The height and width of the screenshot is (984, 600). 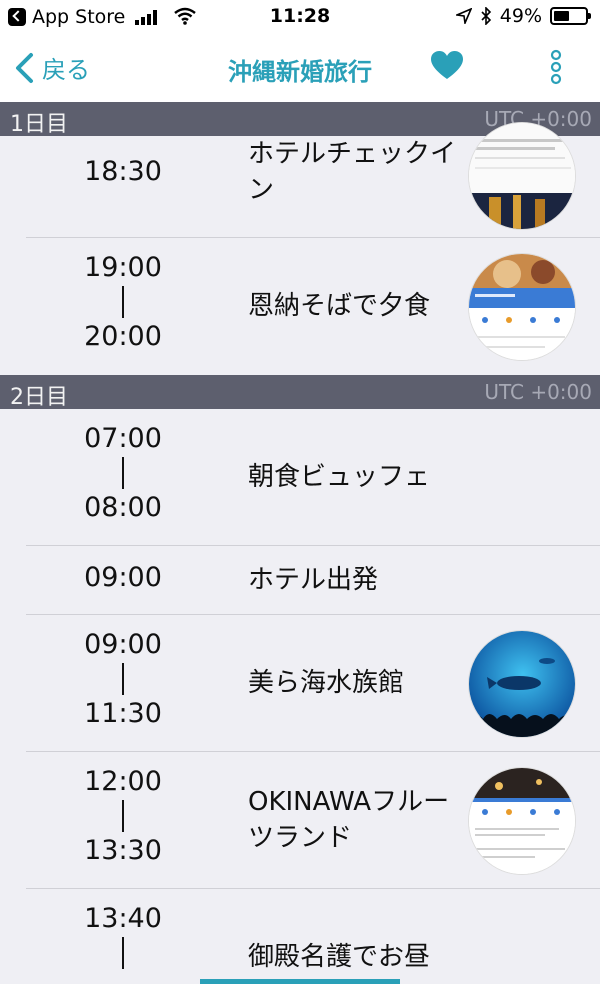 I want to click on schedule-item: 12:00 13:30 OKINAWAフルーツランド, so click(x=300, y=820).